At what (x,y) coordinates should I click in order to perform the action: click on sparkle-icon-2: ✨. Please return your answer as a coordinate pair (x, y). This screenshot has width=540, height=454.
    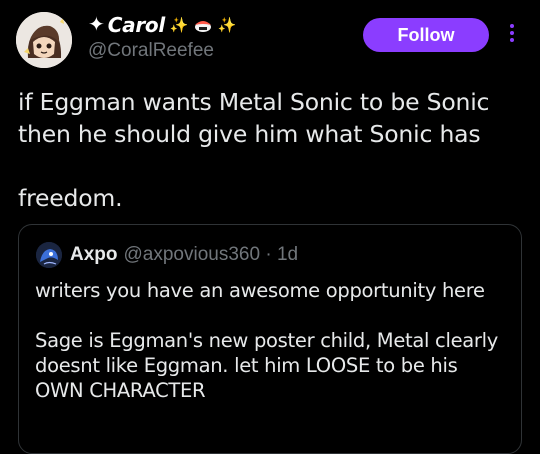
    Looking at the image, I should click on (227, 25).